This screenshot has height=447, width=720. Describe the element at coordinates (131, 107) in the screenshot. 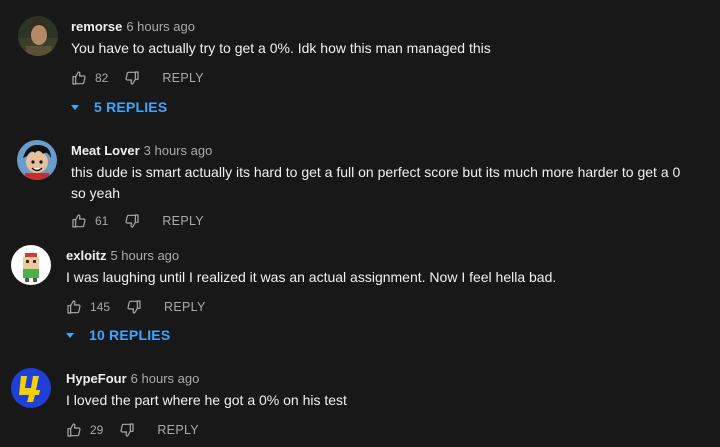

I see `replies-label: 5 REPLIES` at that location.